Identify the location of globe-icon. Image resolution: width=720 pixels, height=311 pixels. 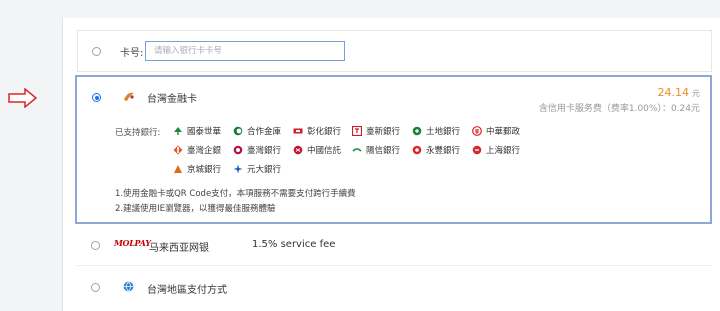
(128, 286).